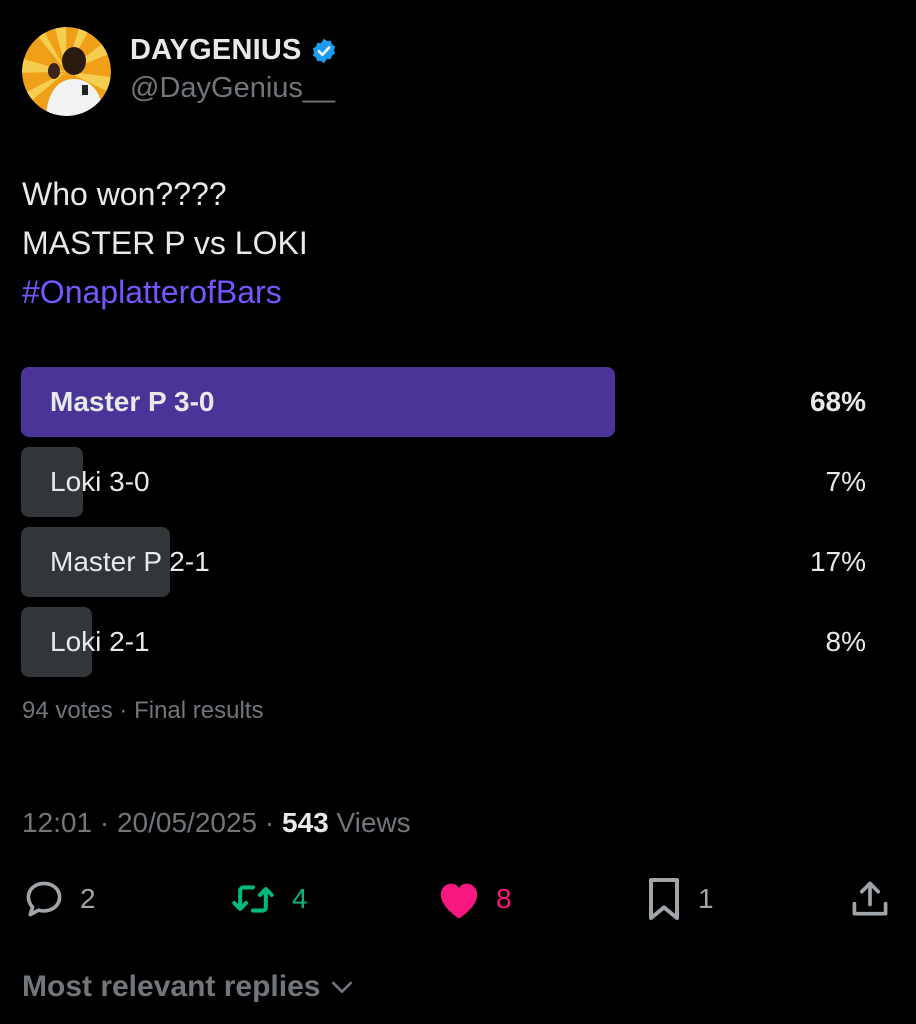  What do you see at coordinates (130, 561) in the screenshot?
I see `poll-option-label: Master P 2-1` at bounding box center [130, 561].